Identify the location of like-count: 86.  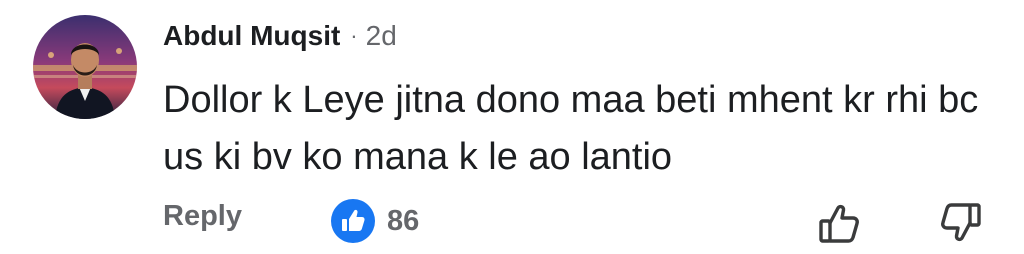
(403, 220).